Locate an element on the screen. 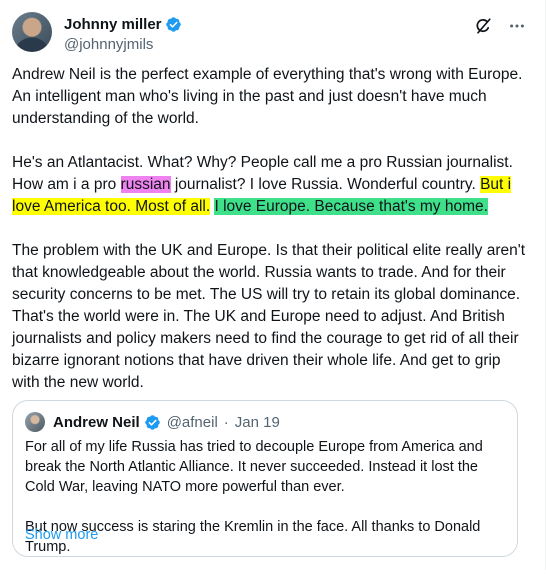 The height and width of the screenshot is (577, 546). verified-badge-icon is located at coordinates (173, 24).